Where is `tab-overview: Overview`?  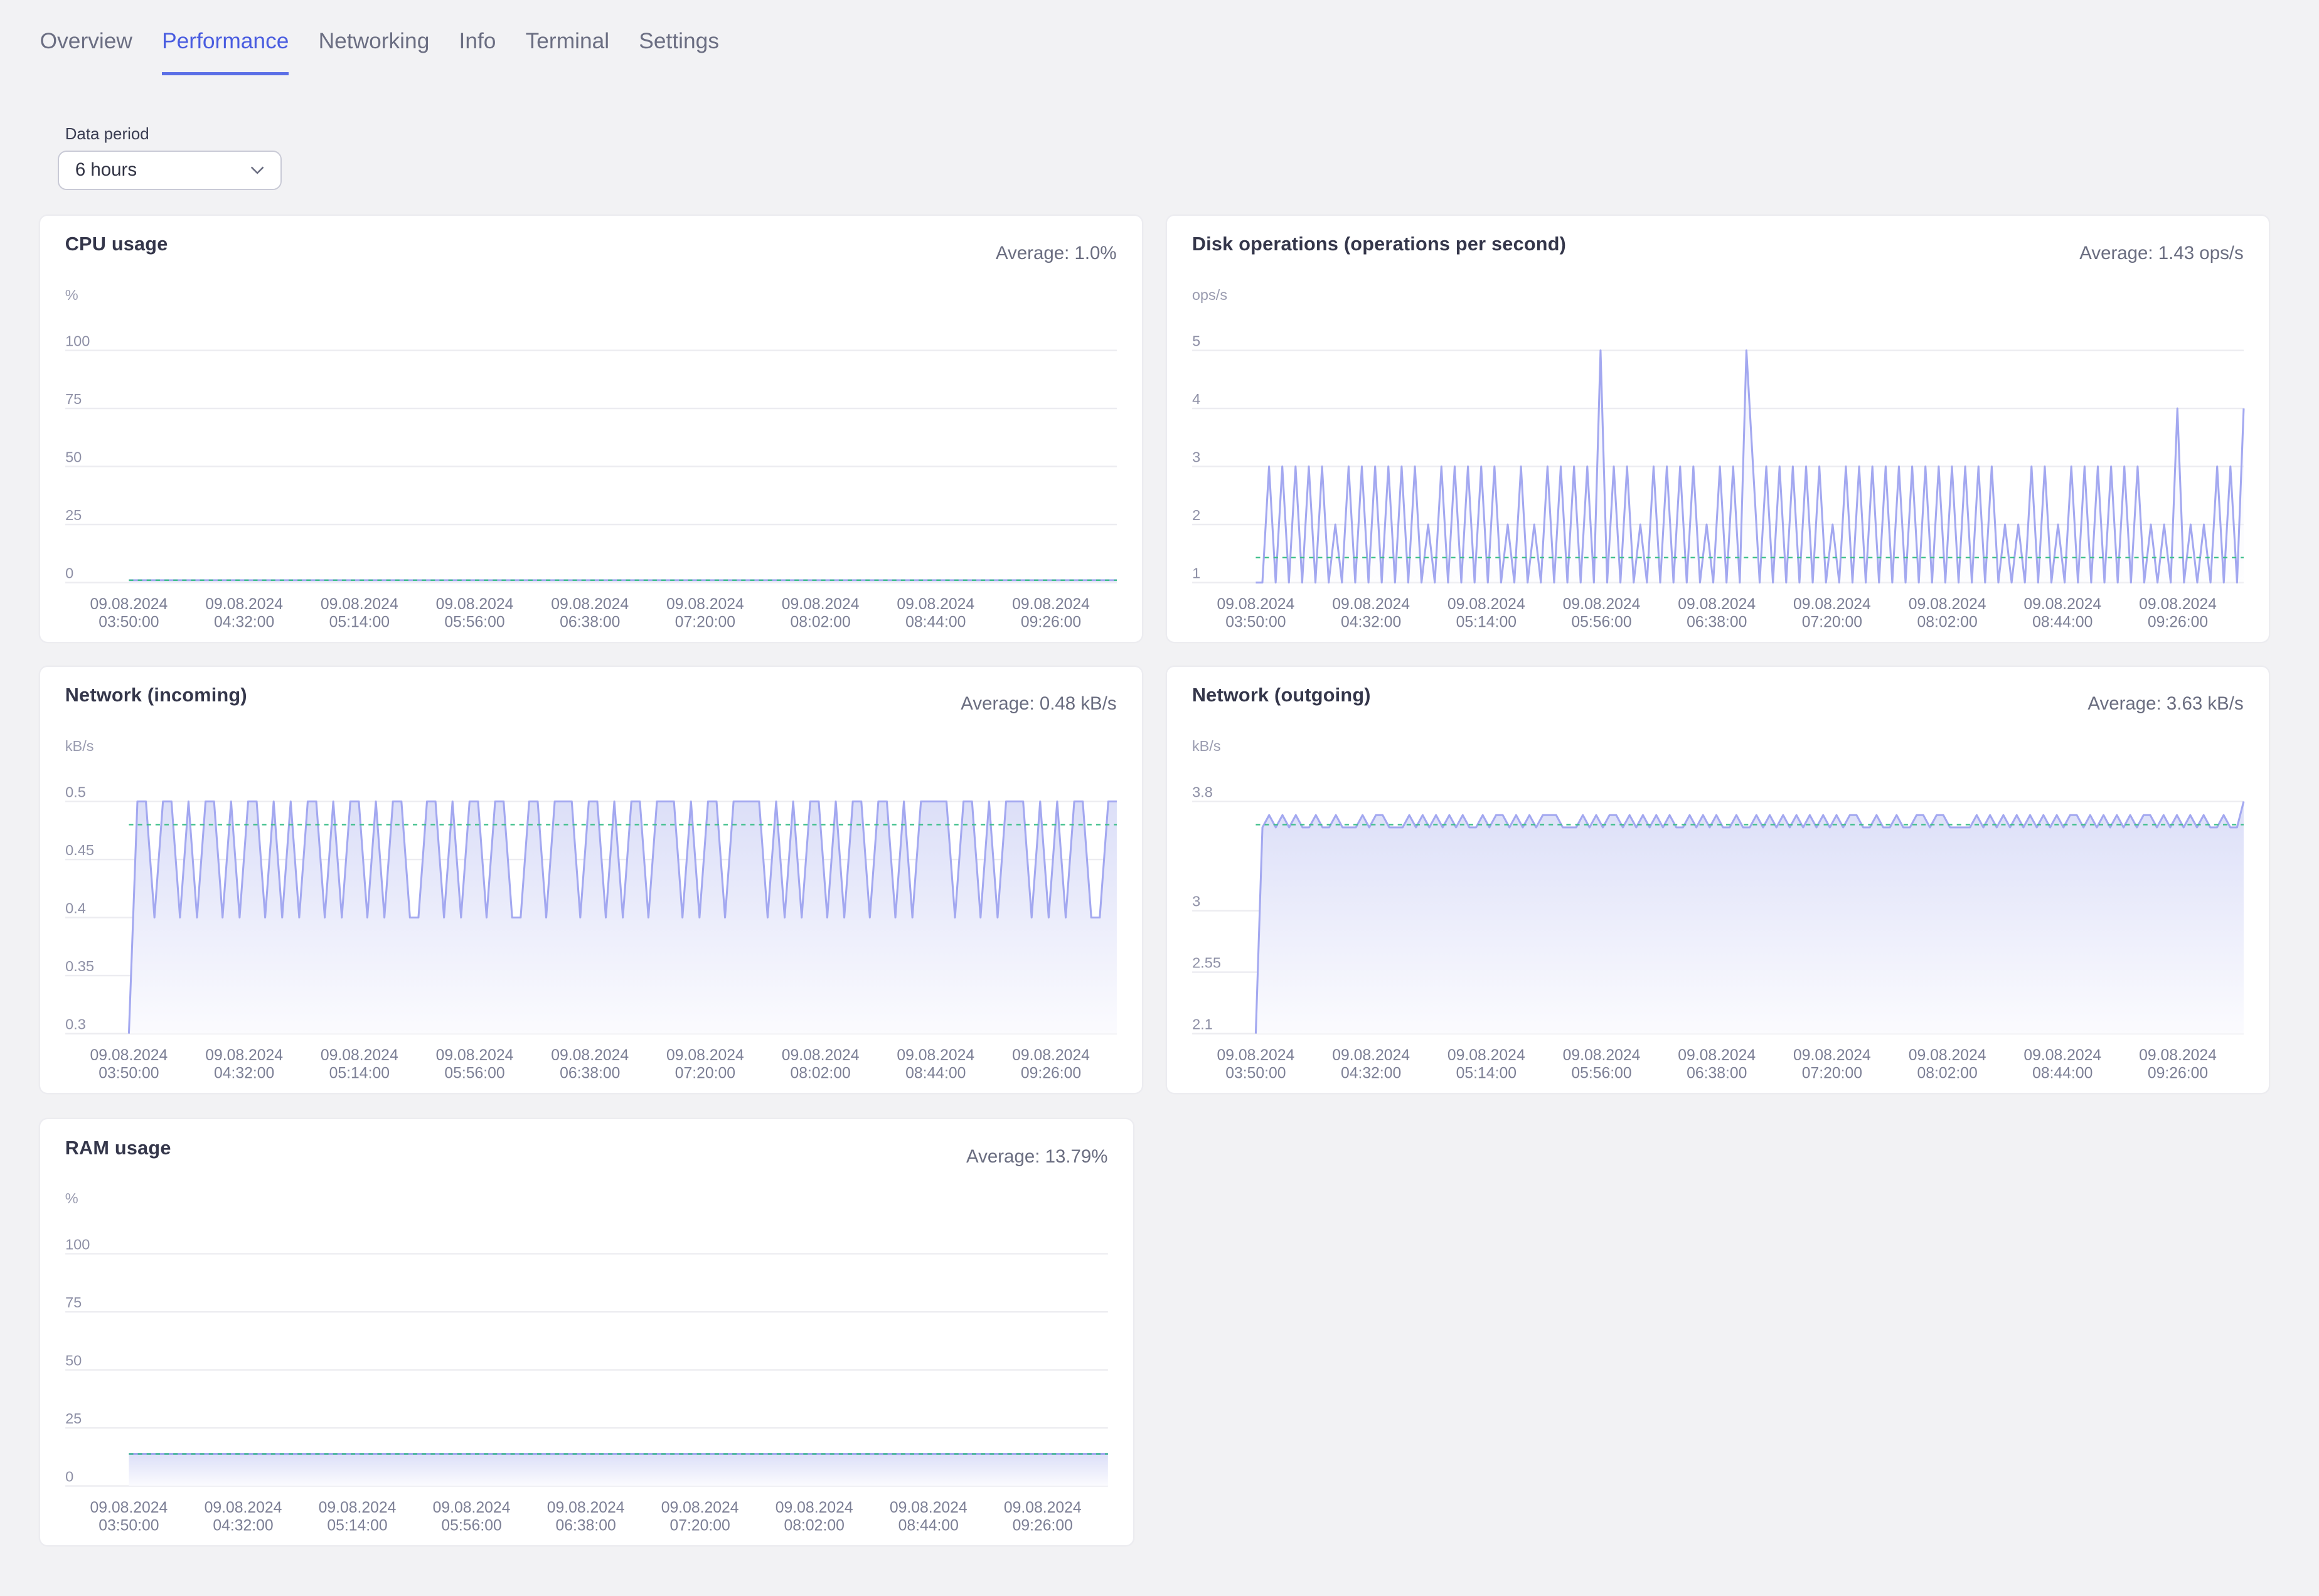
tab-overview: Overview is located at coordinates (86, 49).